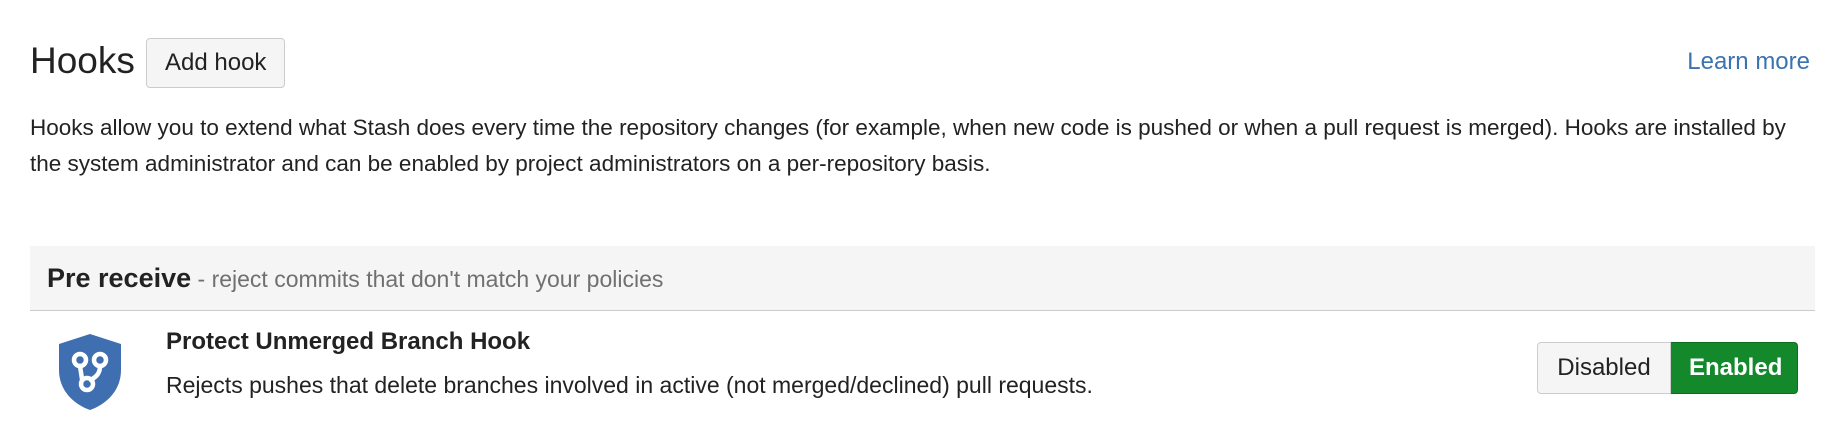 The height and width of the screenshot is (423, 1840). I want to click on page-title: Hooks, so click(82, 60).